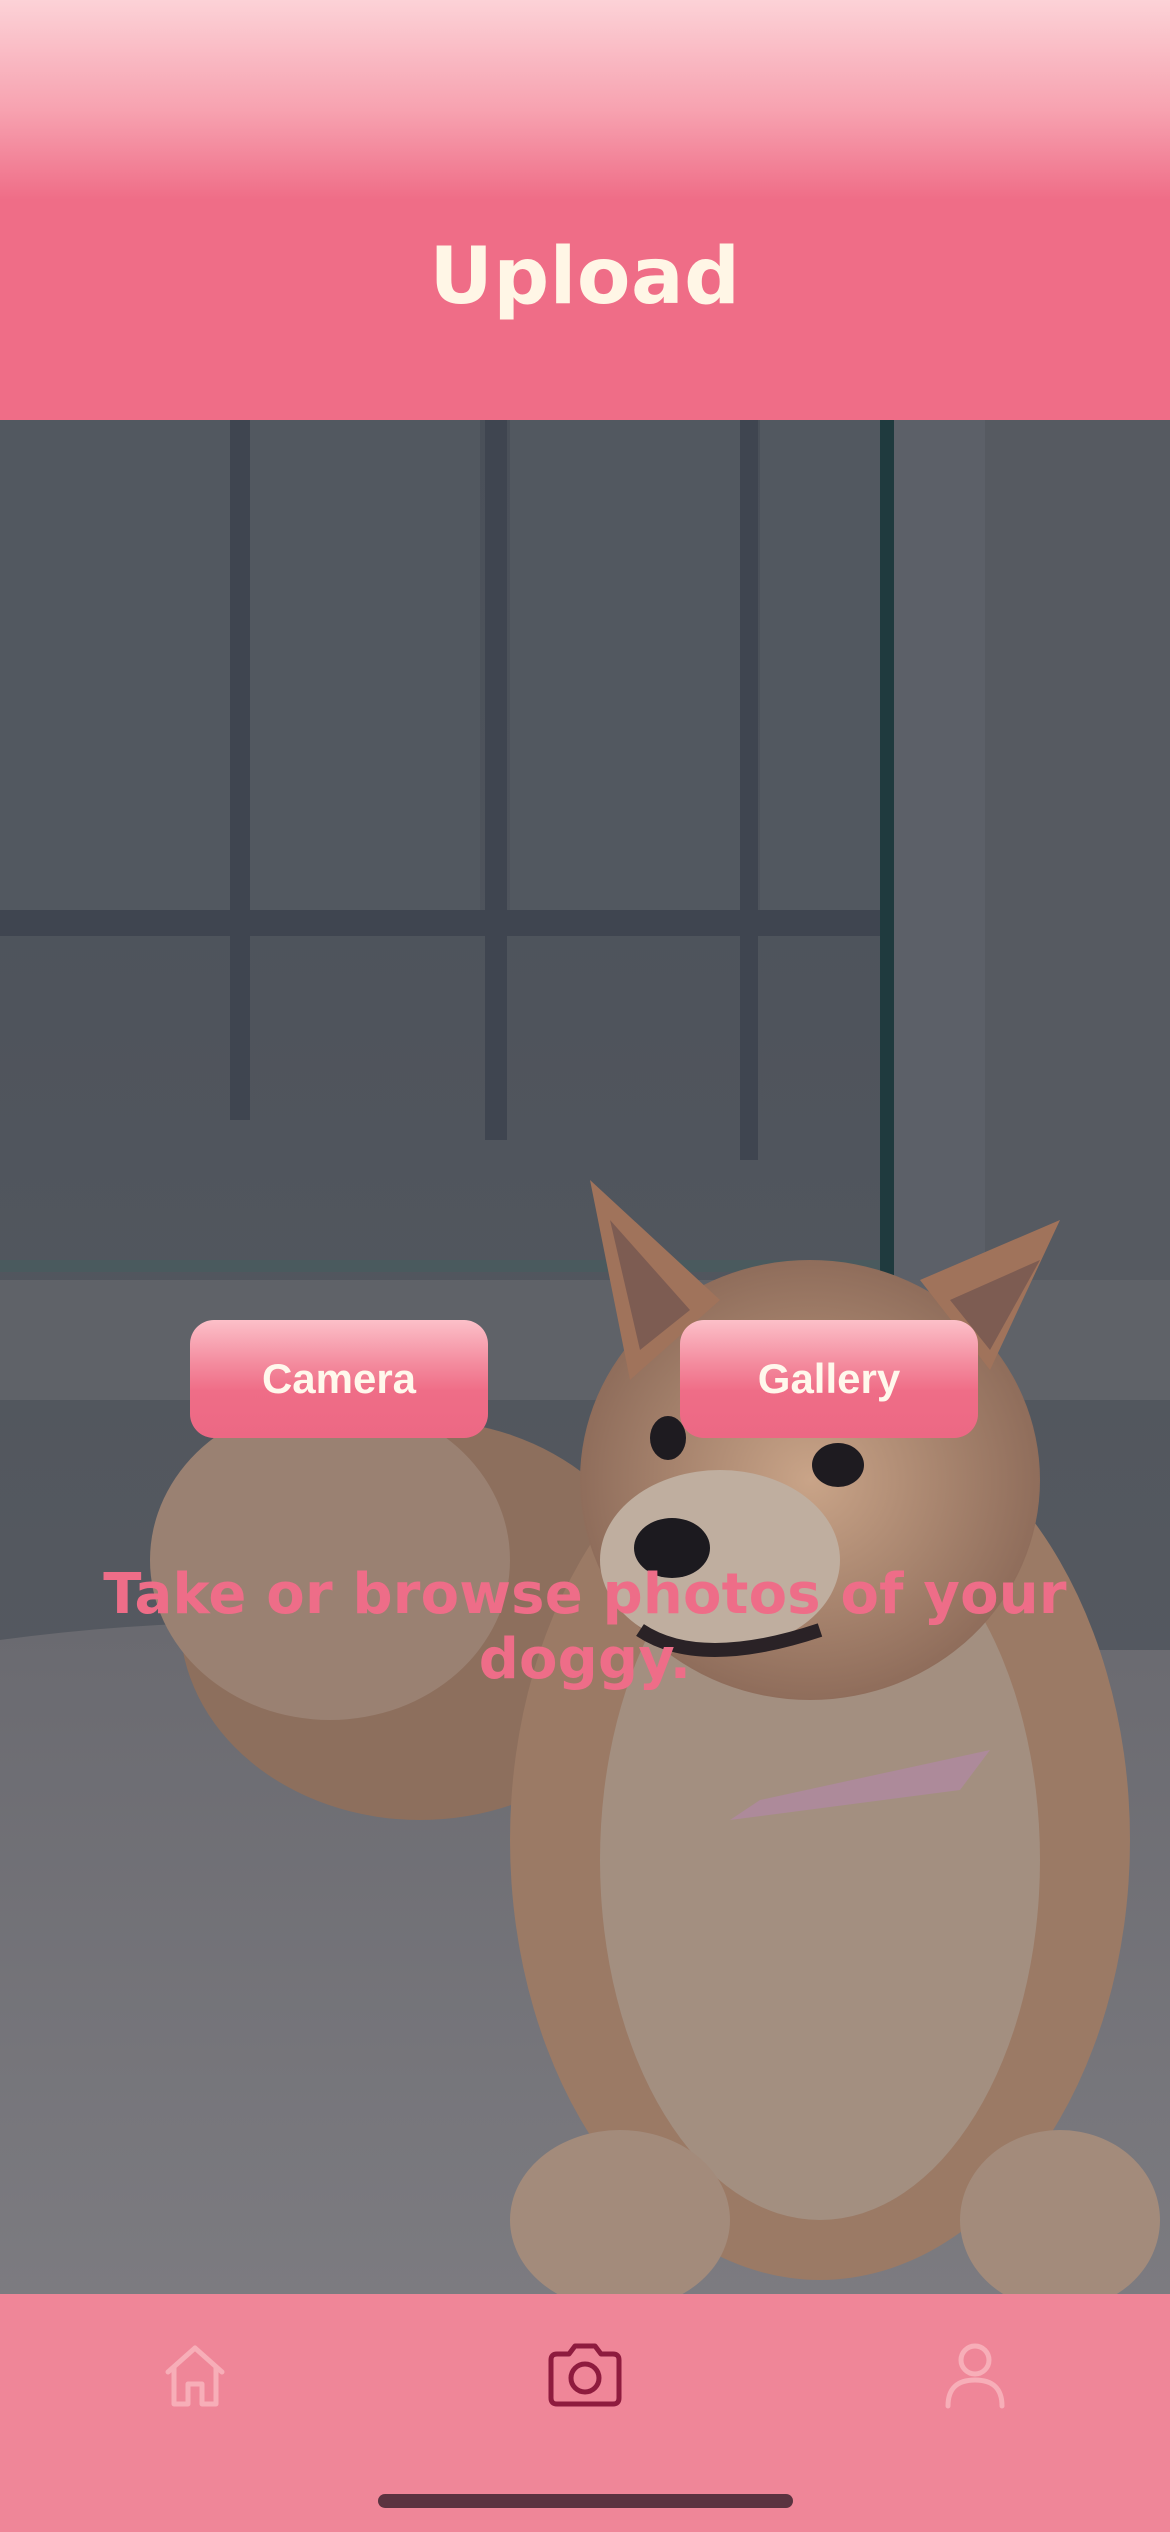 Image resolution: width=1170 pixels, height=2532 pixels. I want to click on camera-icon, so click(585, 2375).